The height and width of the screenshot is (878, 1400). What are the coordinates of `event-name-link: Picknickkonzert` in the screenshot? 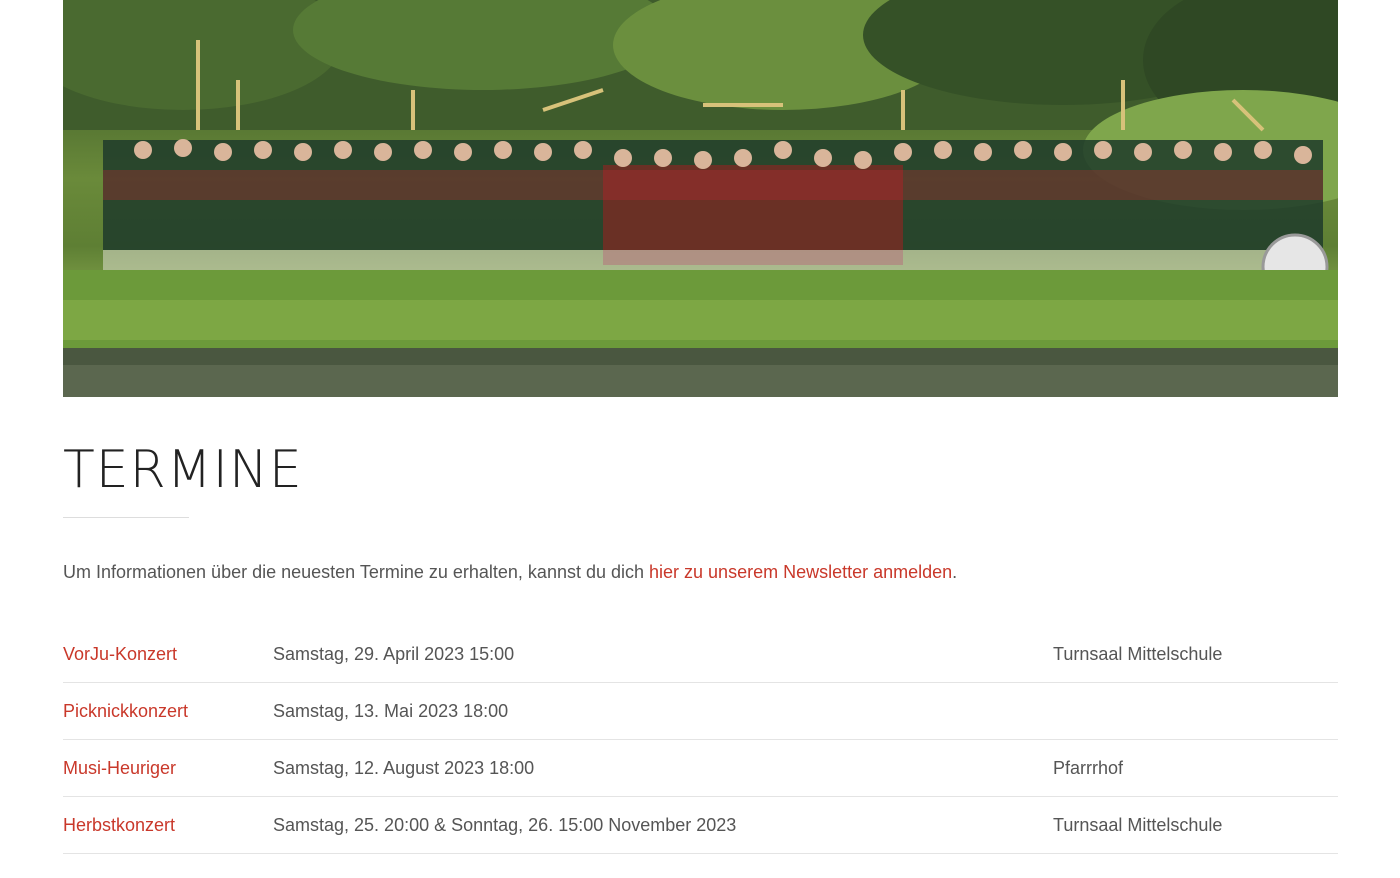 It's located at (125, 711).